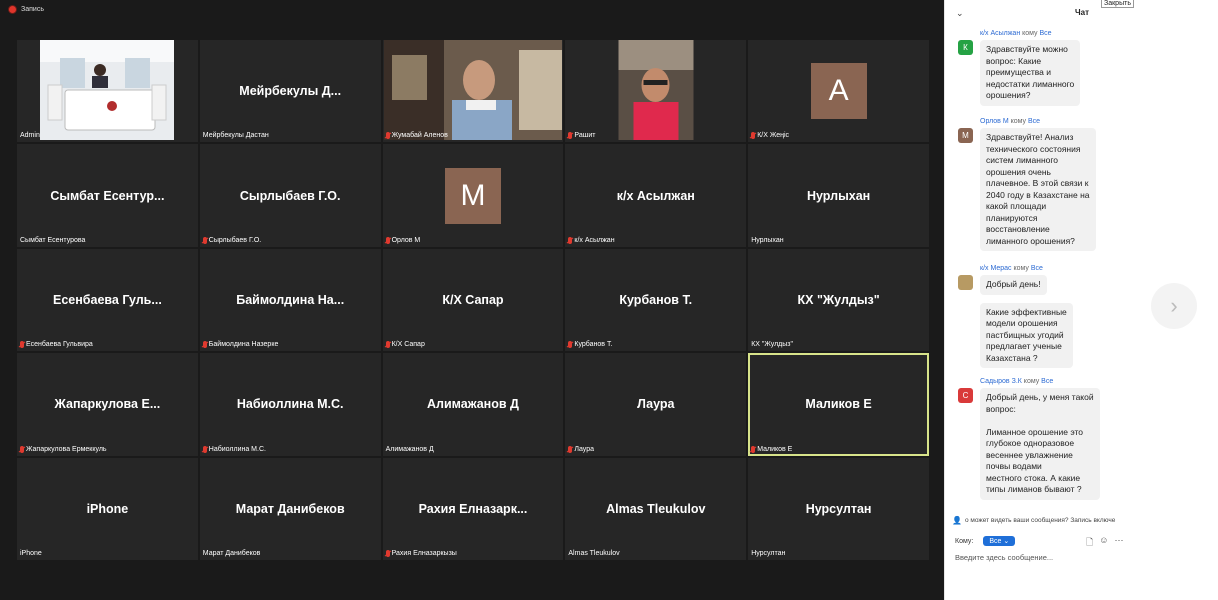 This screenshot has height=600, width=1218. Describe the element at coordinates (1081, 12) in the screenshot. I see `chat-header: ⌄ Чат Закрыть` at that location.